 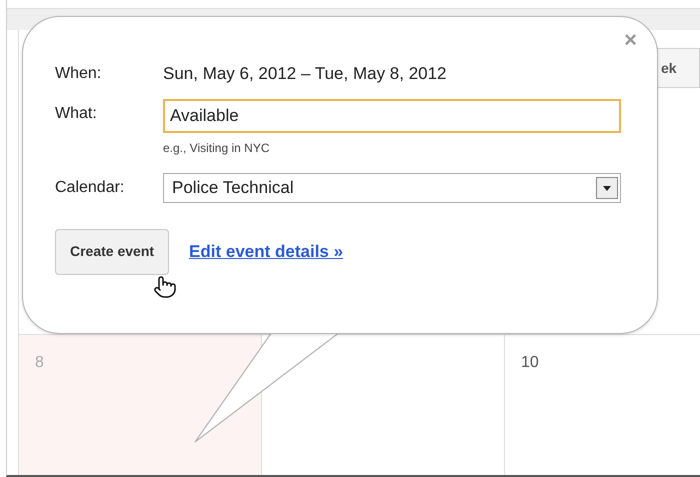 What do you see at coordinates (78, 74) in the screenshot?
I see `field-label: When:` at bounding box center [78, 74].